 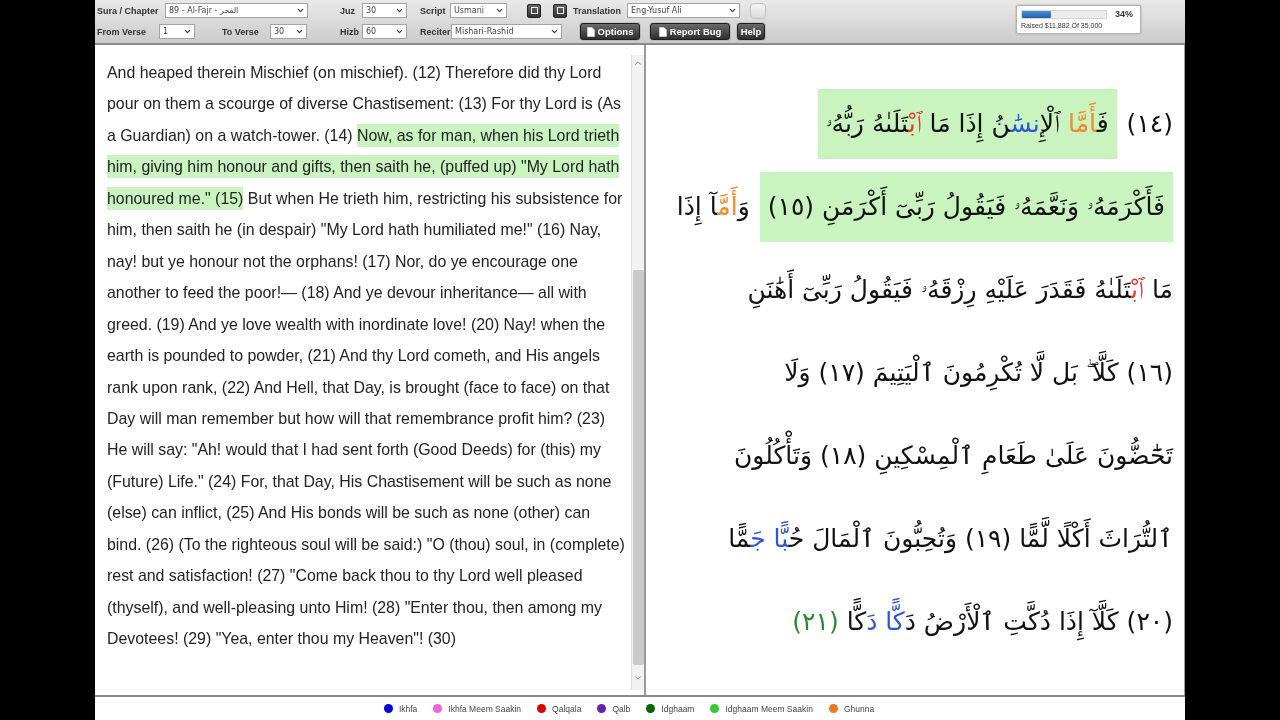 I want to click on field-label: Juz, so click(x=347, y=10).